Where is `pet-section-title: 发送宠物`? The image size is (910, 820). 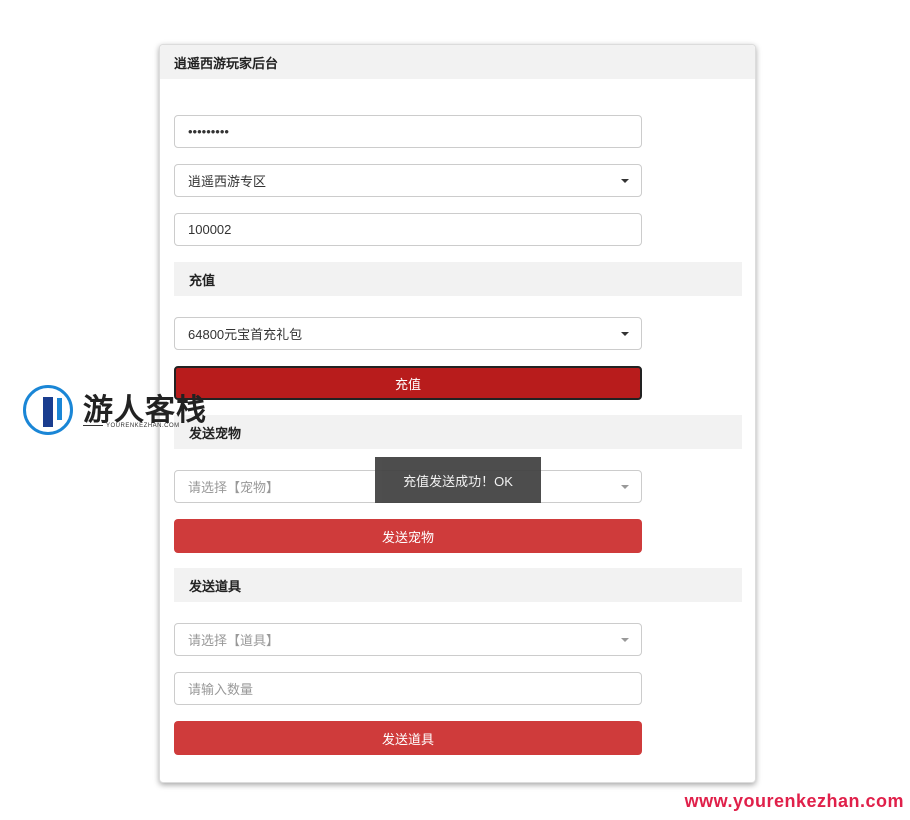 pet-section-title: 发送宠物 is located at coordinates (458, 432).